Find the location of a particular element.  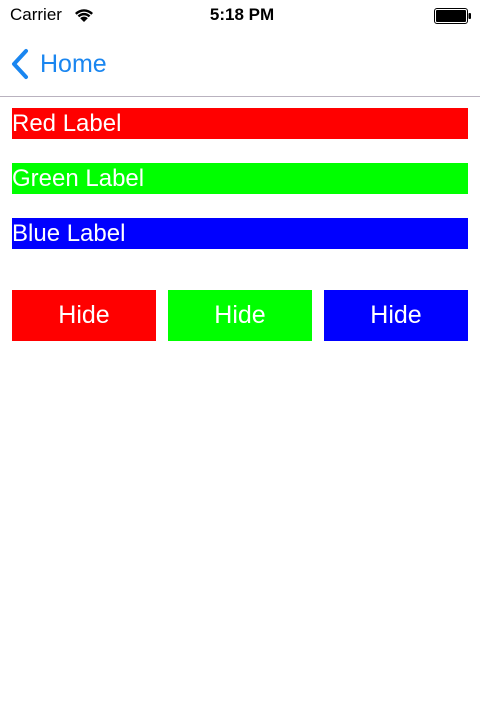

status-bar: Carrier 5:18 PM is located at coordinates (240, 16).